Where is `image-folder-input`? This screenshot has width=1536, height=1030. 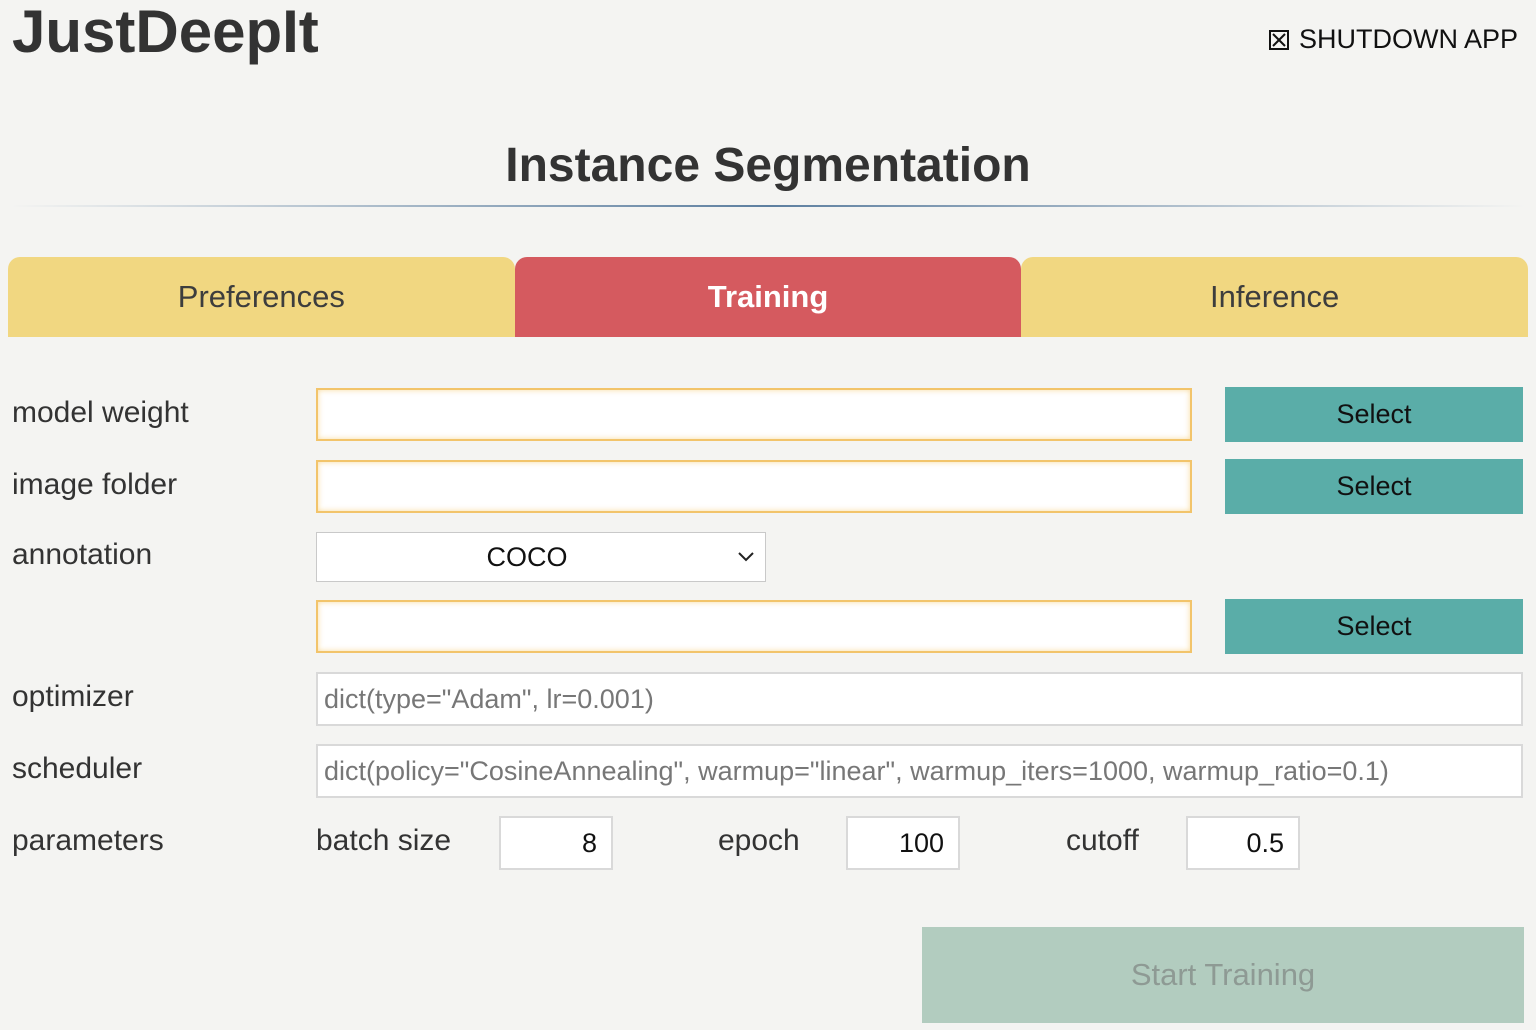 image-folder-input is located at coordinates (754, 486).